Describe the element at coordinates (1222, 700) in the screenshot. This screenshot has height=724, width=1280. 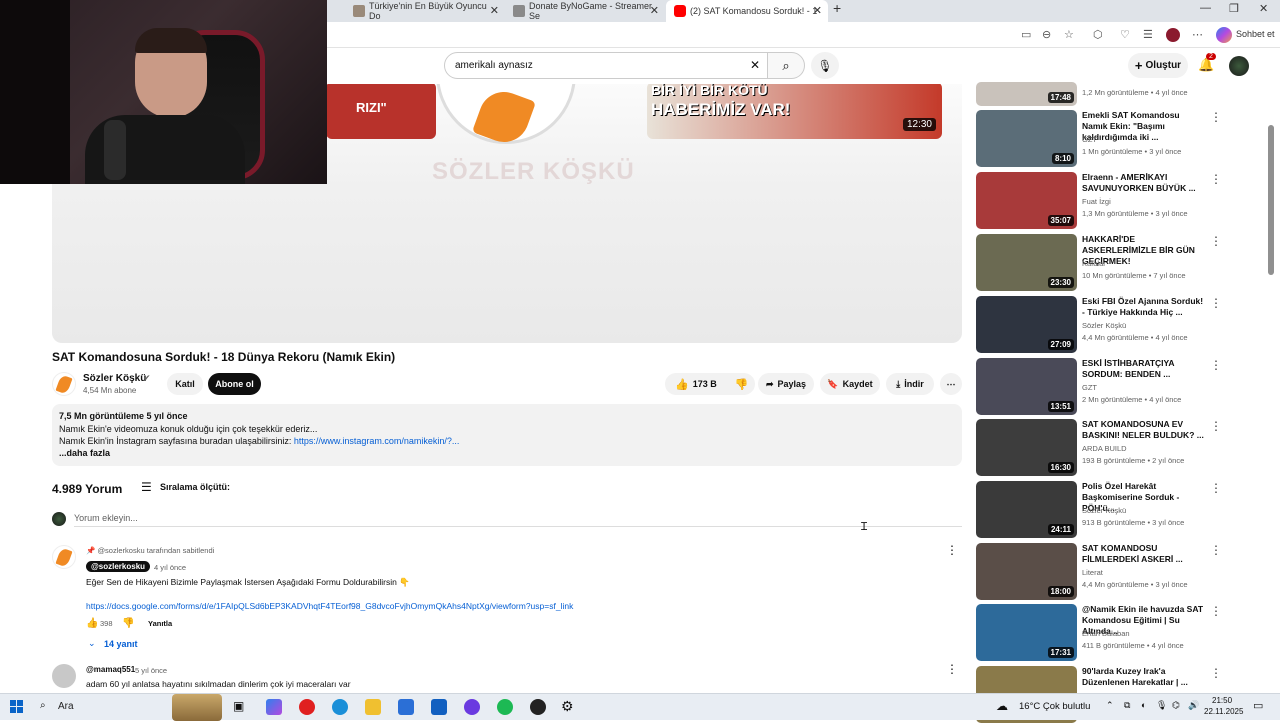
I see `clock-time: 21:50` at that location.